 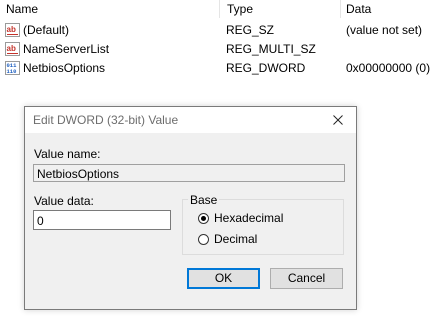 What do you see at coordinates (203, 239) in the screenshot?
I see `radio-unselected-icon` at bounding box center [203, 239].